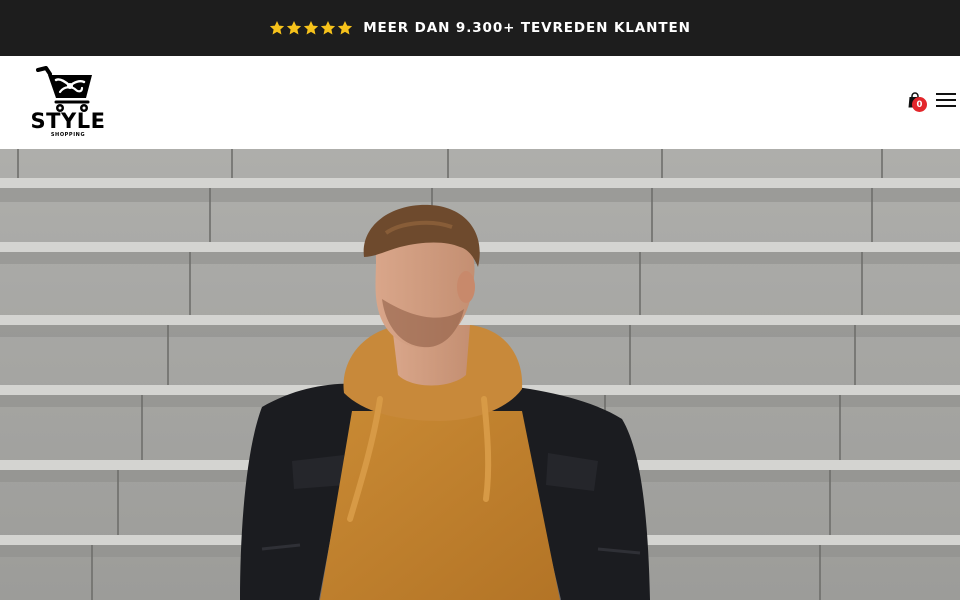 This screenshot has height=600, width=960. I want to click on rating-stars, so click(311, 28).